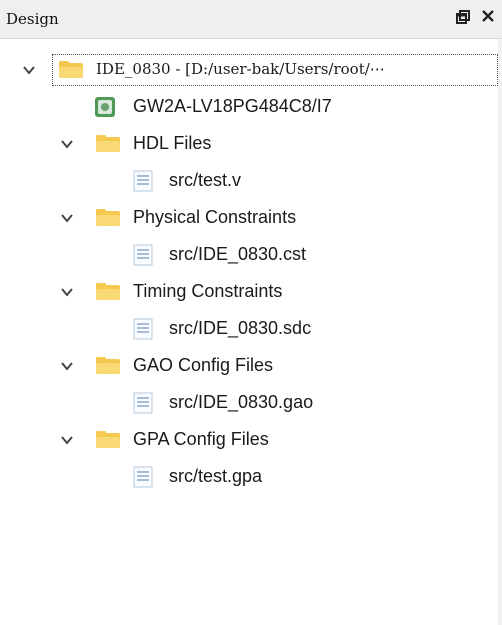 The width and height of the screenshot is (502, 625). I want to click on group-label: GAO Config Files, so click(203, 365).